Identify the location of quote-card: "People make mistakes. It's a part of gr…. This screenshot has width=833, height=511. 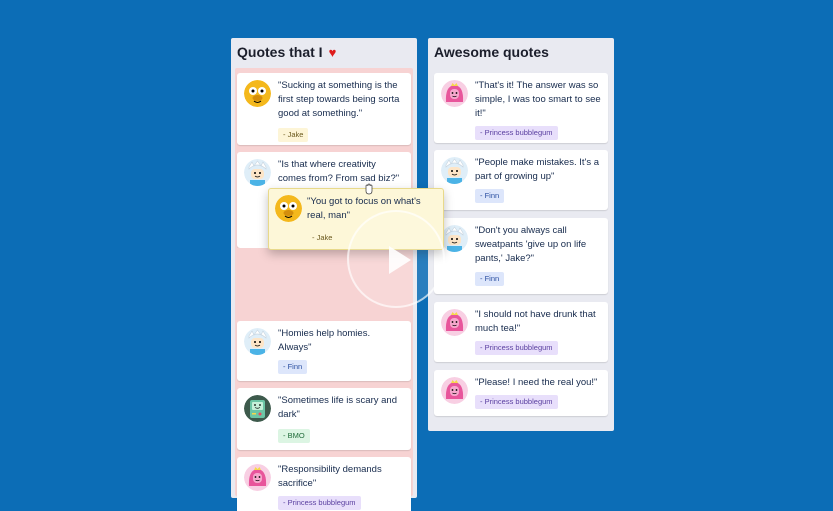
(521, 180).